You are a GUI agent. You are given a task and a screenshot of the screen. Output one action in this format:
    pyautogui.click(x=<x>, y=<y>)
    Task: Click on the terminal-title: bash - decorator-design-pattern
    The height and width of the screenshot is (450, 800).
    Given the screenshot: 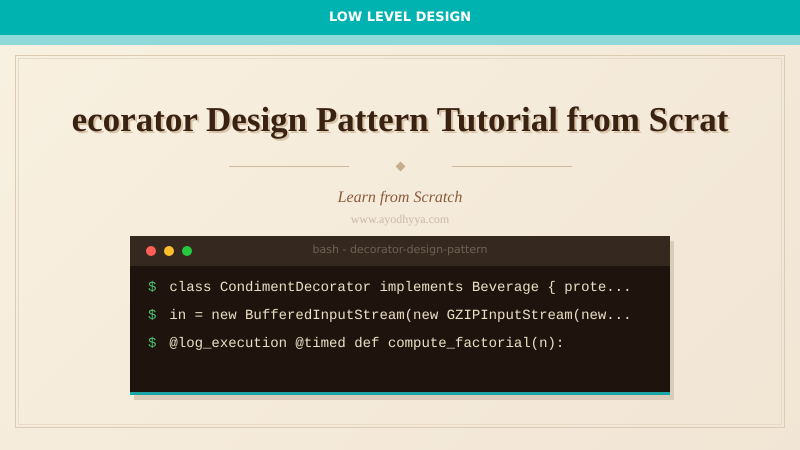 What is the action you would take?
    pyautogui.click(x=400, y=250)
    